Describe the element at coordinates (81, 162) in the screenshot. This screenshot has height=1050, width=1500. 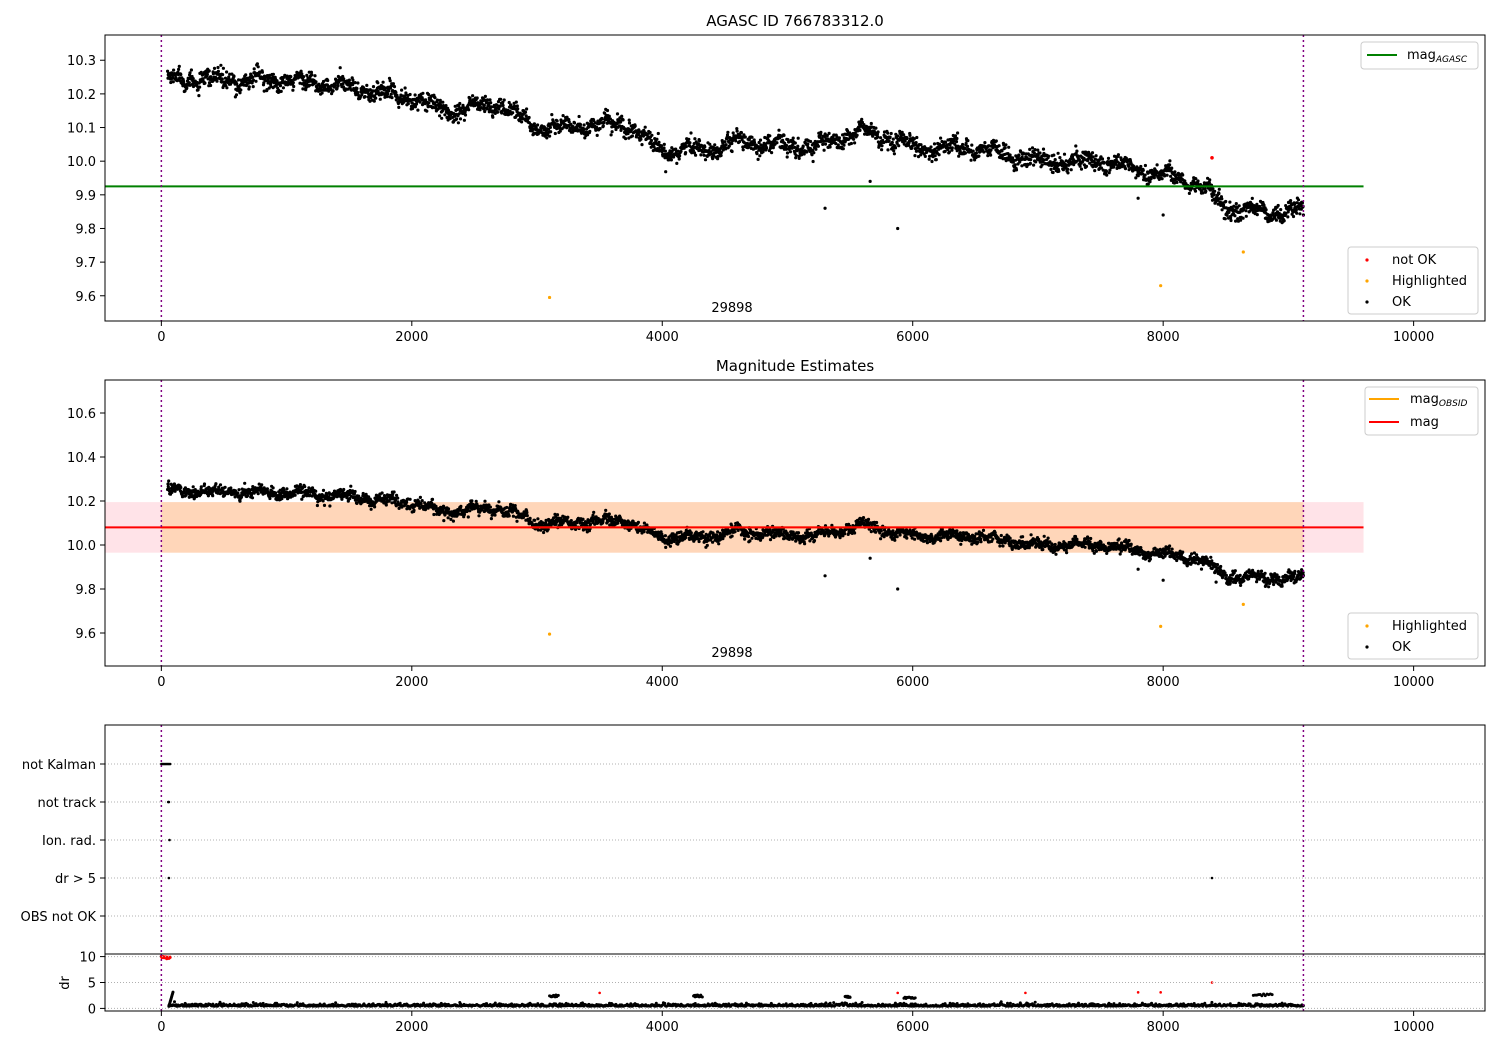
I see `y-tick-label: 10.0` at that location.